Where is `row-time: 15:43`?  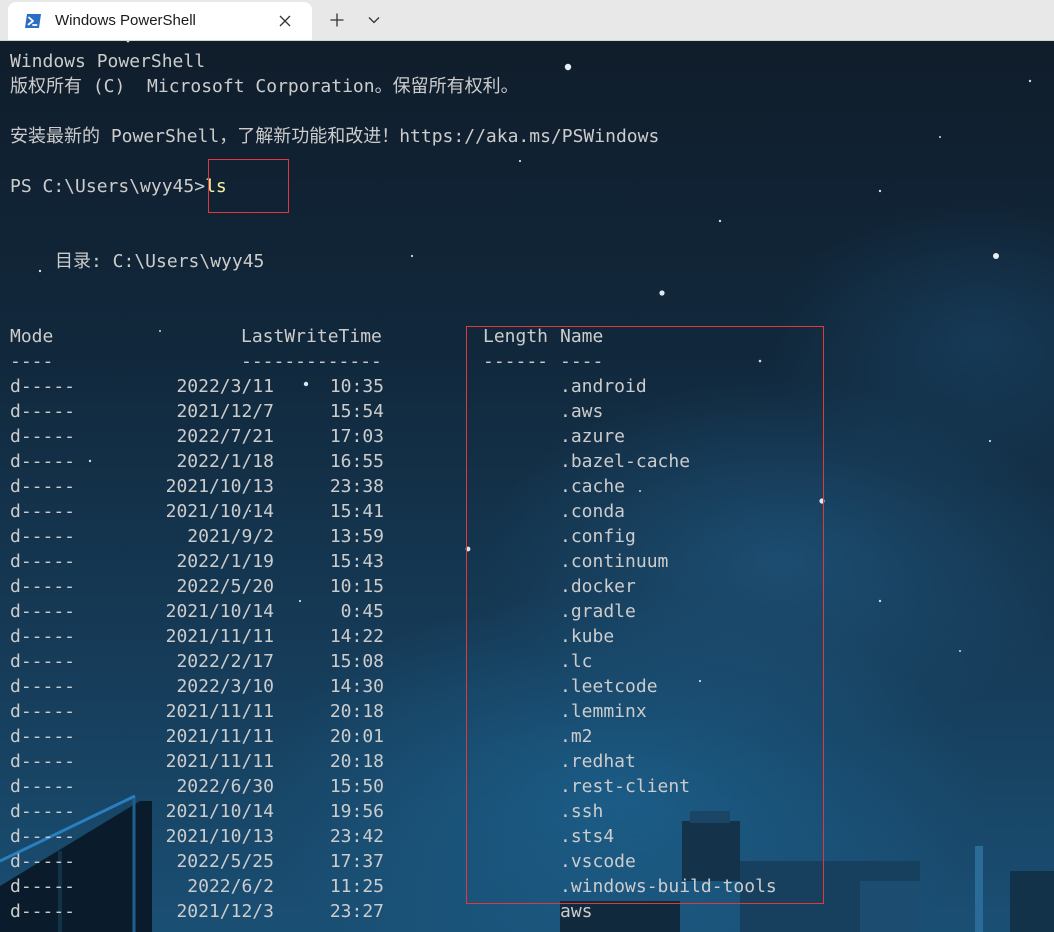 row-time: 15:43 is located at coordinates (356, 561).